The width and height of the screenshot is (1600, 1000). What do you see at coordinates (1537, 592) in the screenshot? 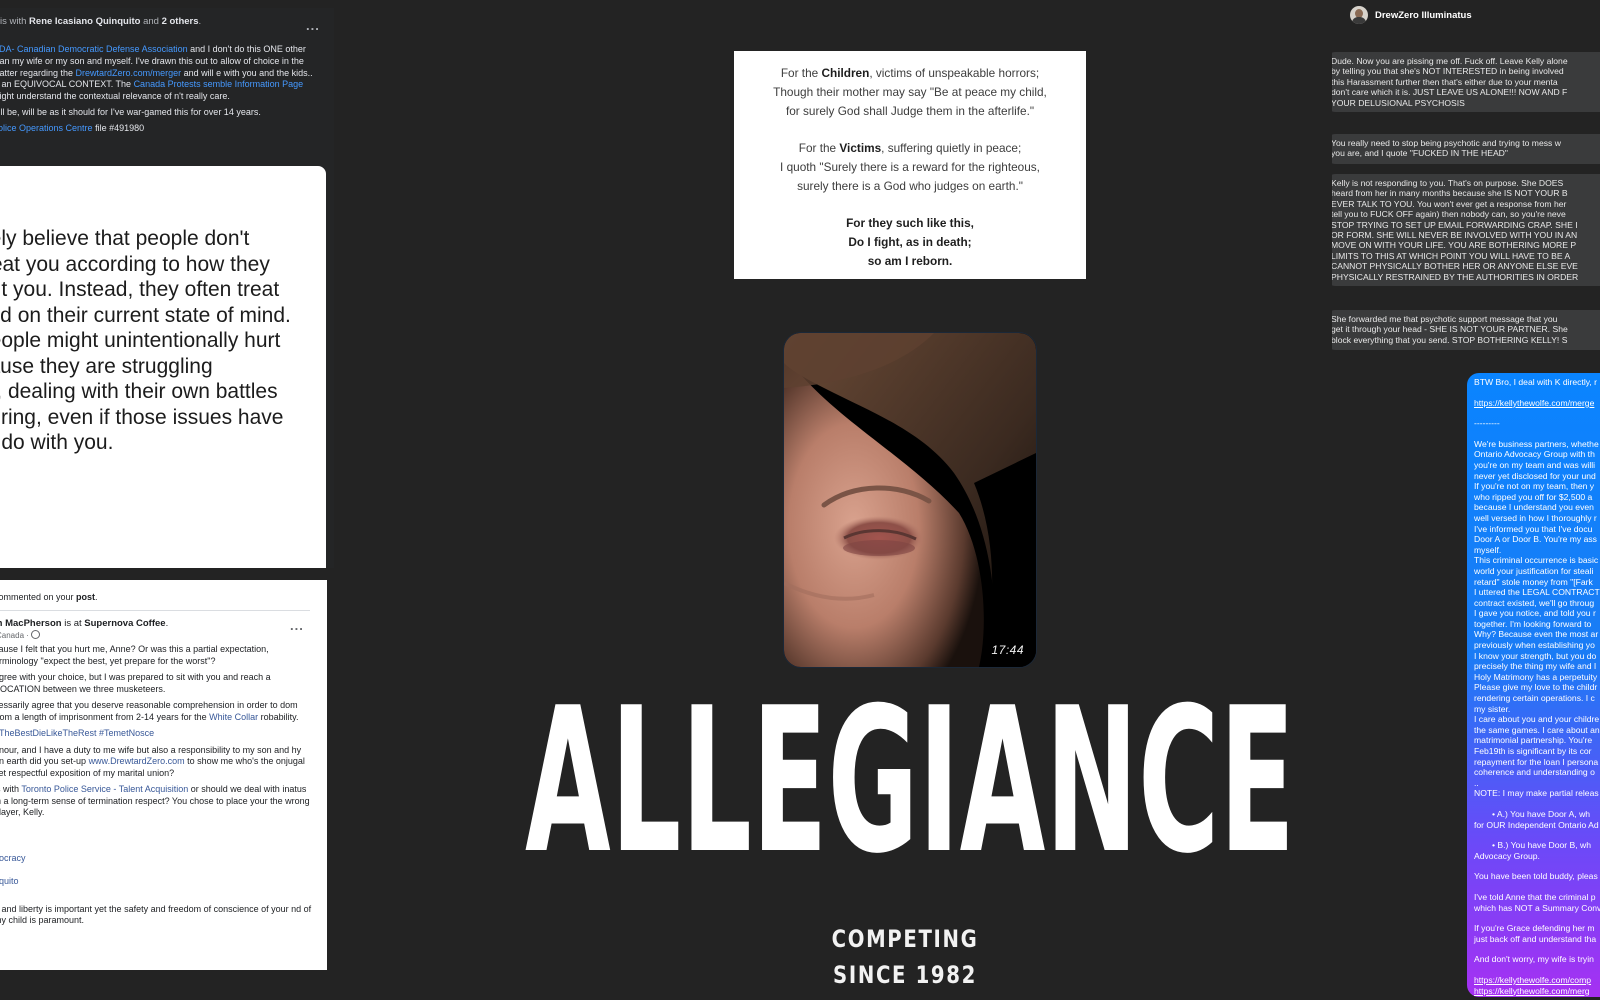
I see `message-line: I uttered the LEGAL CONTRACT` at bounding box center [1537, 592].